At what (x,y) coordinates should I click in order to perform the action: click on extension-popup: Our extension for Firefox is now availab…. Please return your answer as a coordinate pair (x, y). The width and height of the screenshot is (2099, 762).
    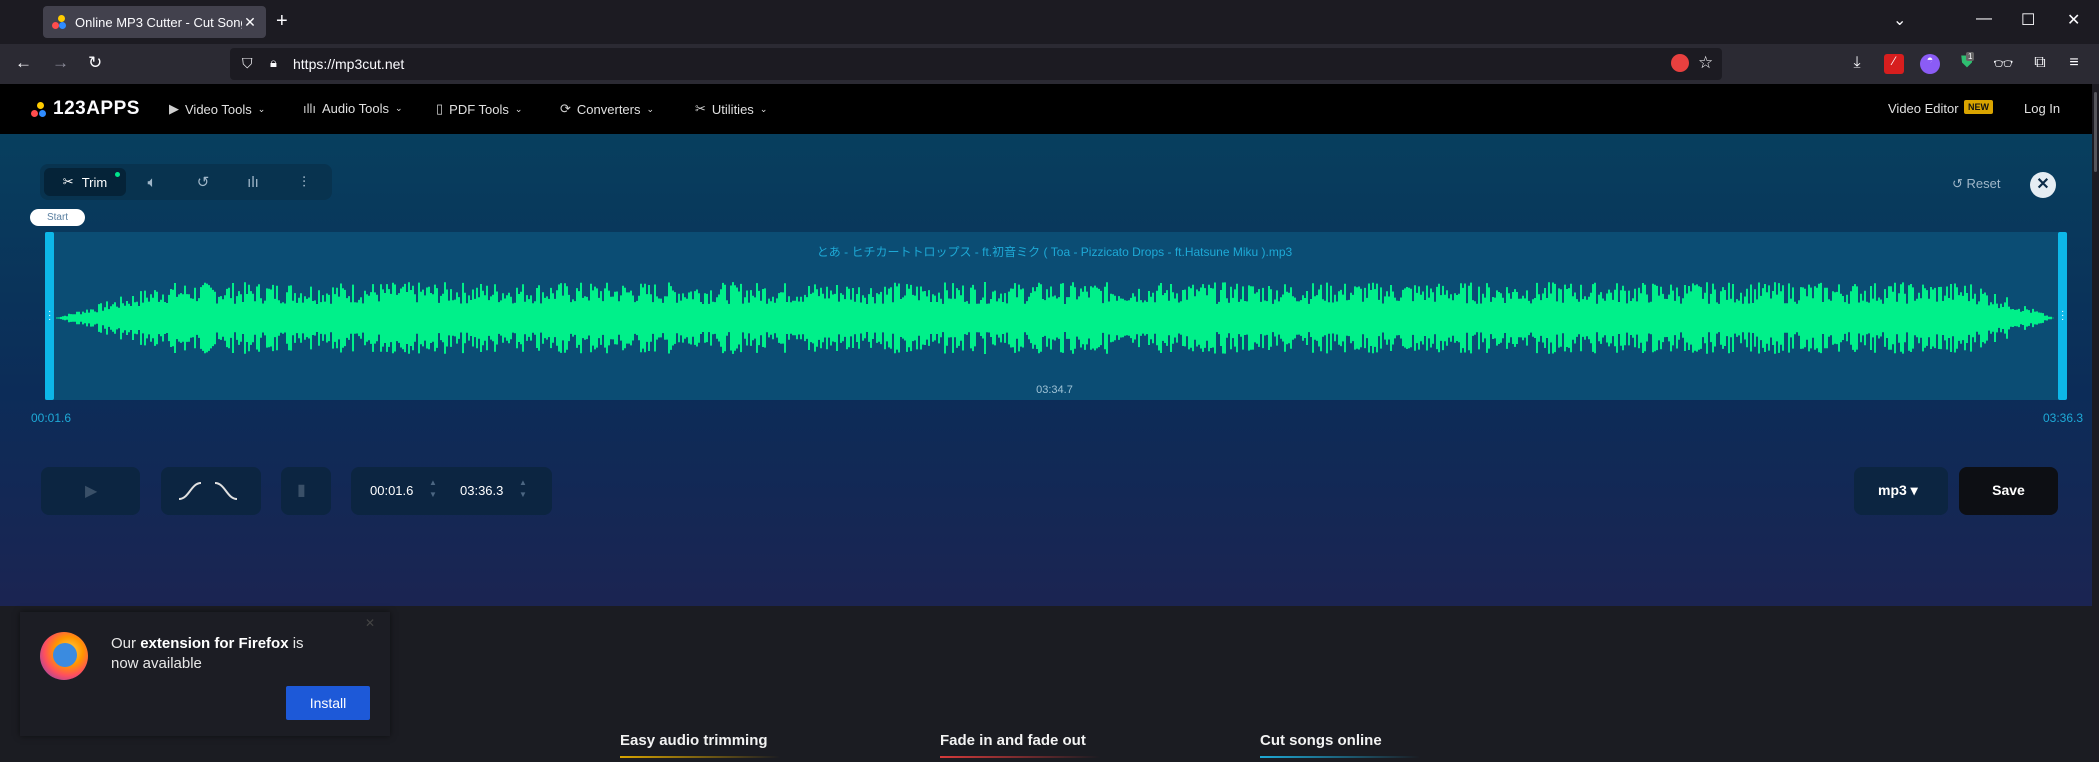
    Looking at the image, I should click on (205, 674).